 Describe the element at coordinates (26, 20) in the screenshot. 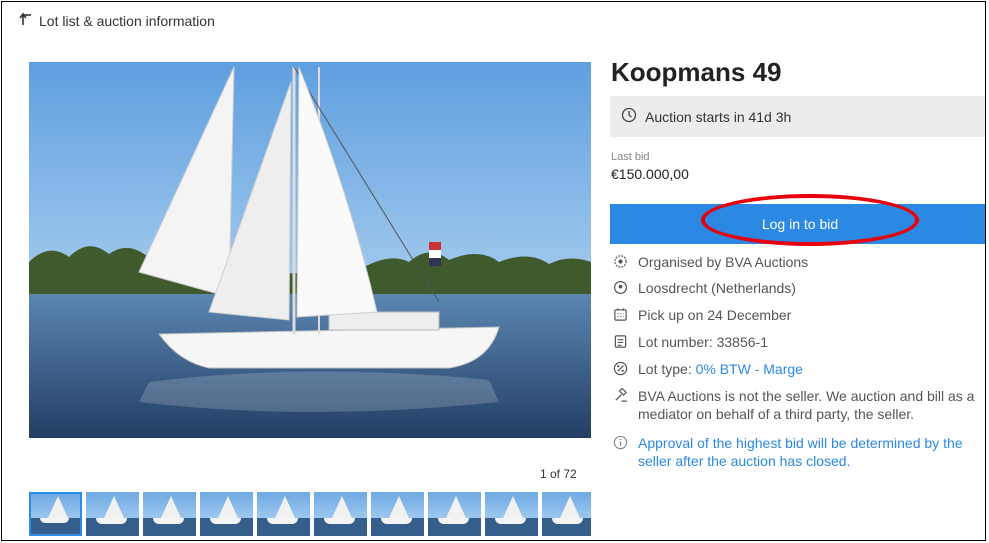

I see `back-arrow-icon` at that location.